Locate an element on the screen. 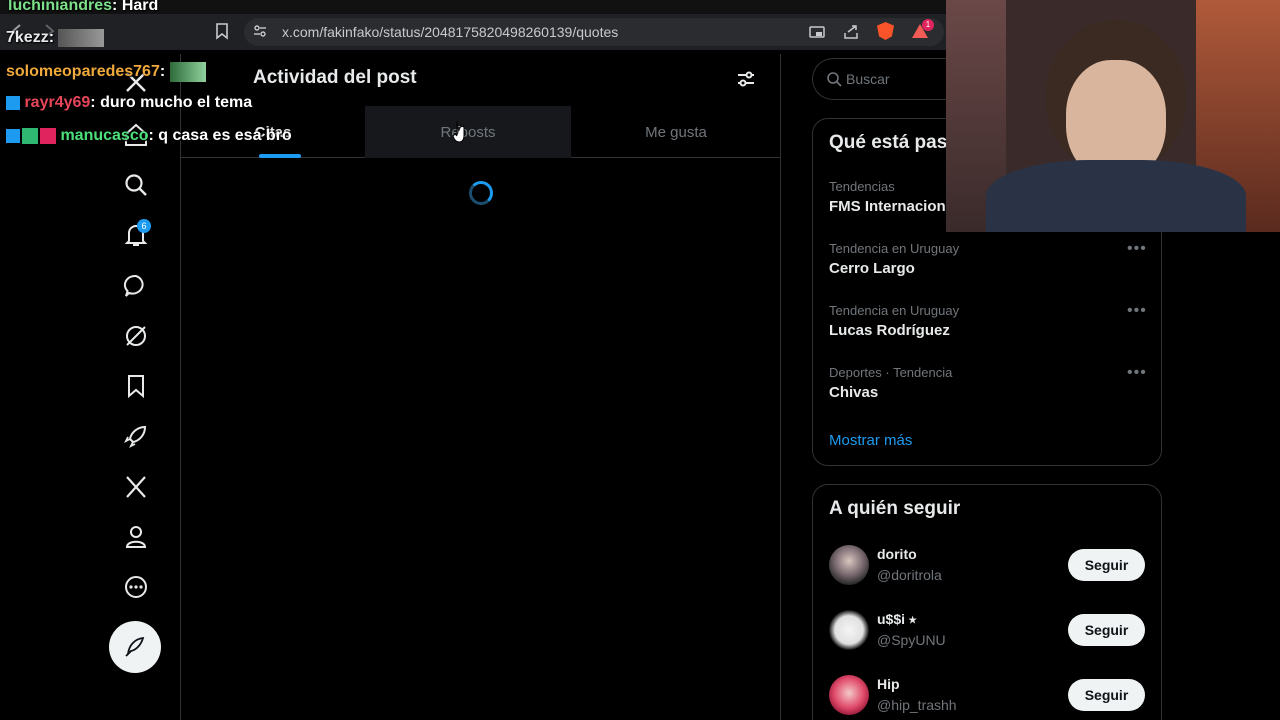 The image size is (1280, 720). chat-message: 7kezz: is located at coordinates (55, 38).